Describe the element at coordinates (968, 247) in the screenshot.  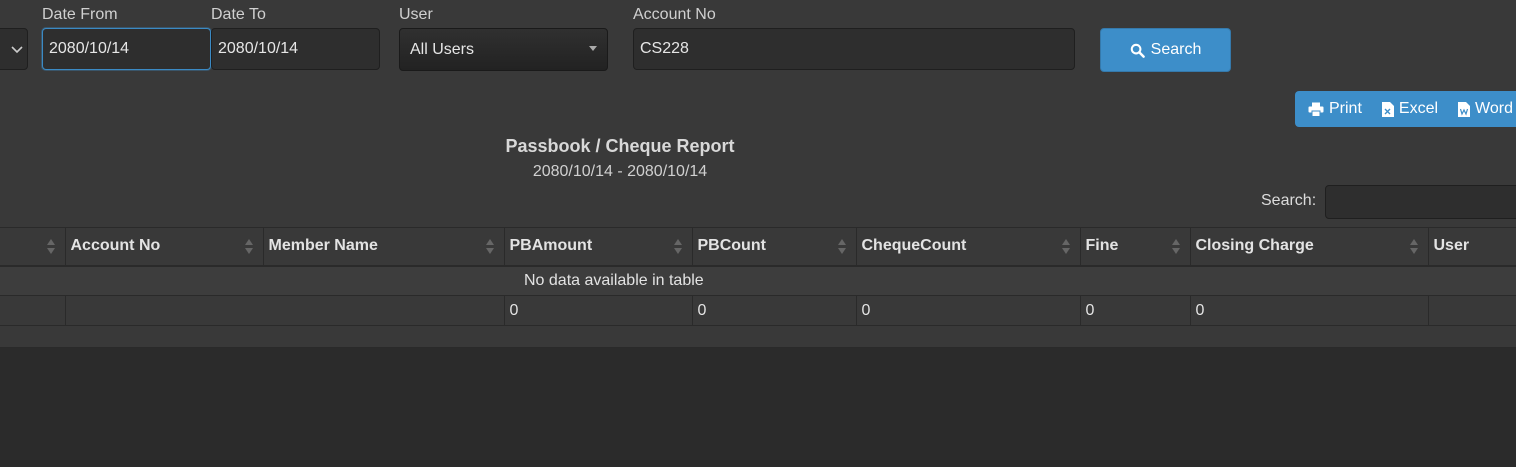
I see `column-header-chequecount: ChequeCount` at that location.